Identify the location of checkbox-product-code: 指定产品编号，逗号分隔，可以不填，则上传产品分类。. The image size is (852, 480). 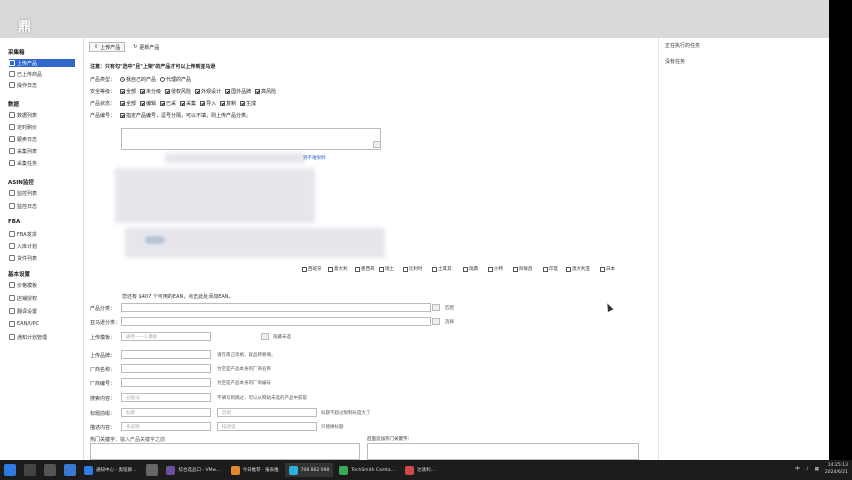
(185, 115).